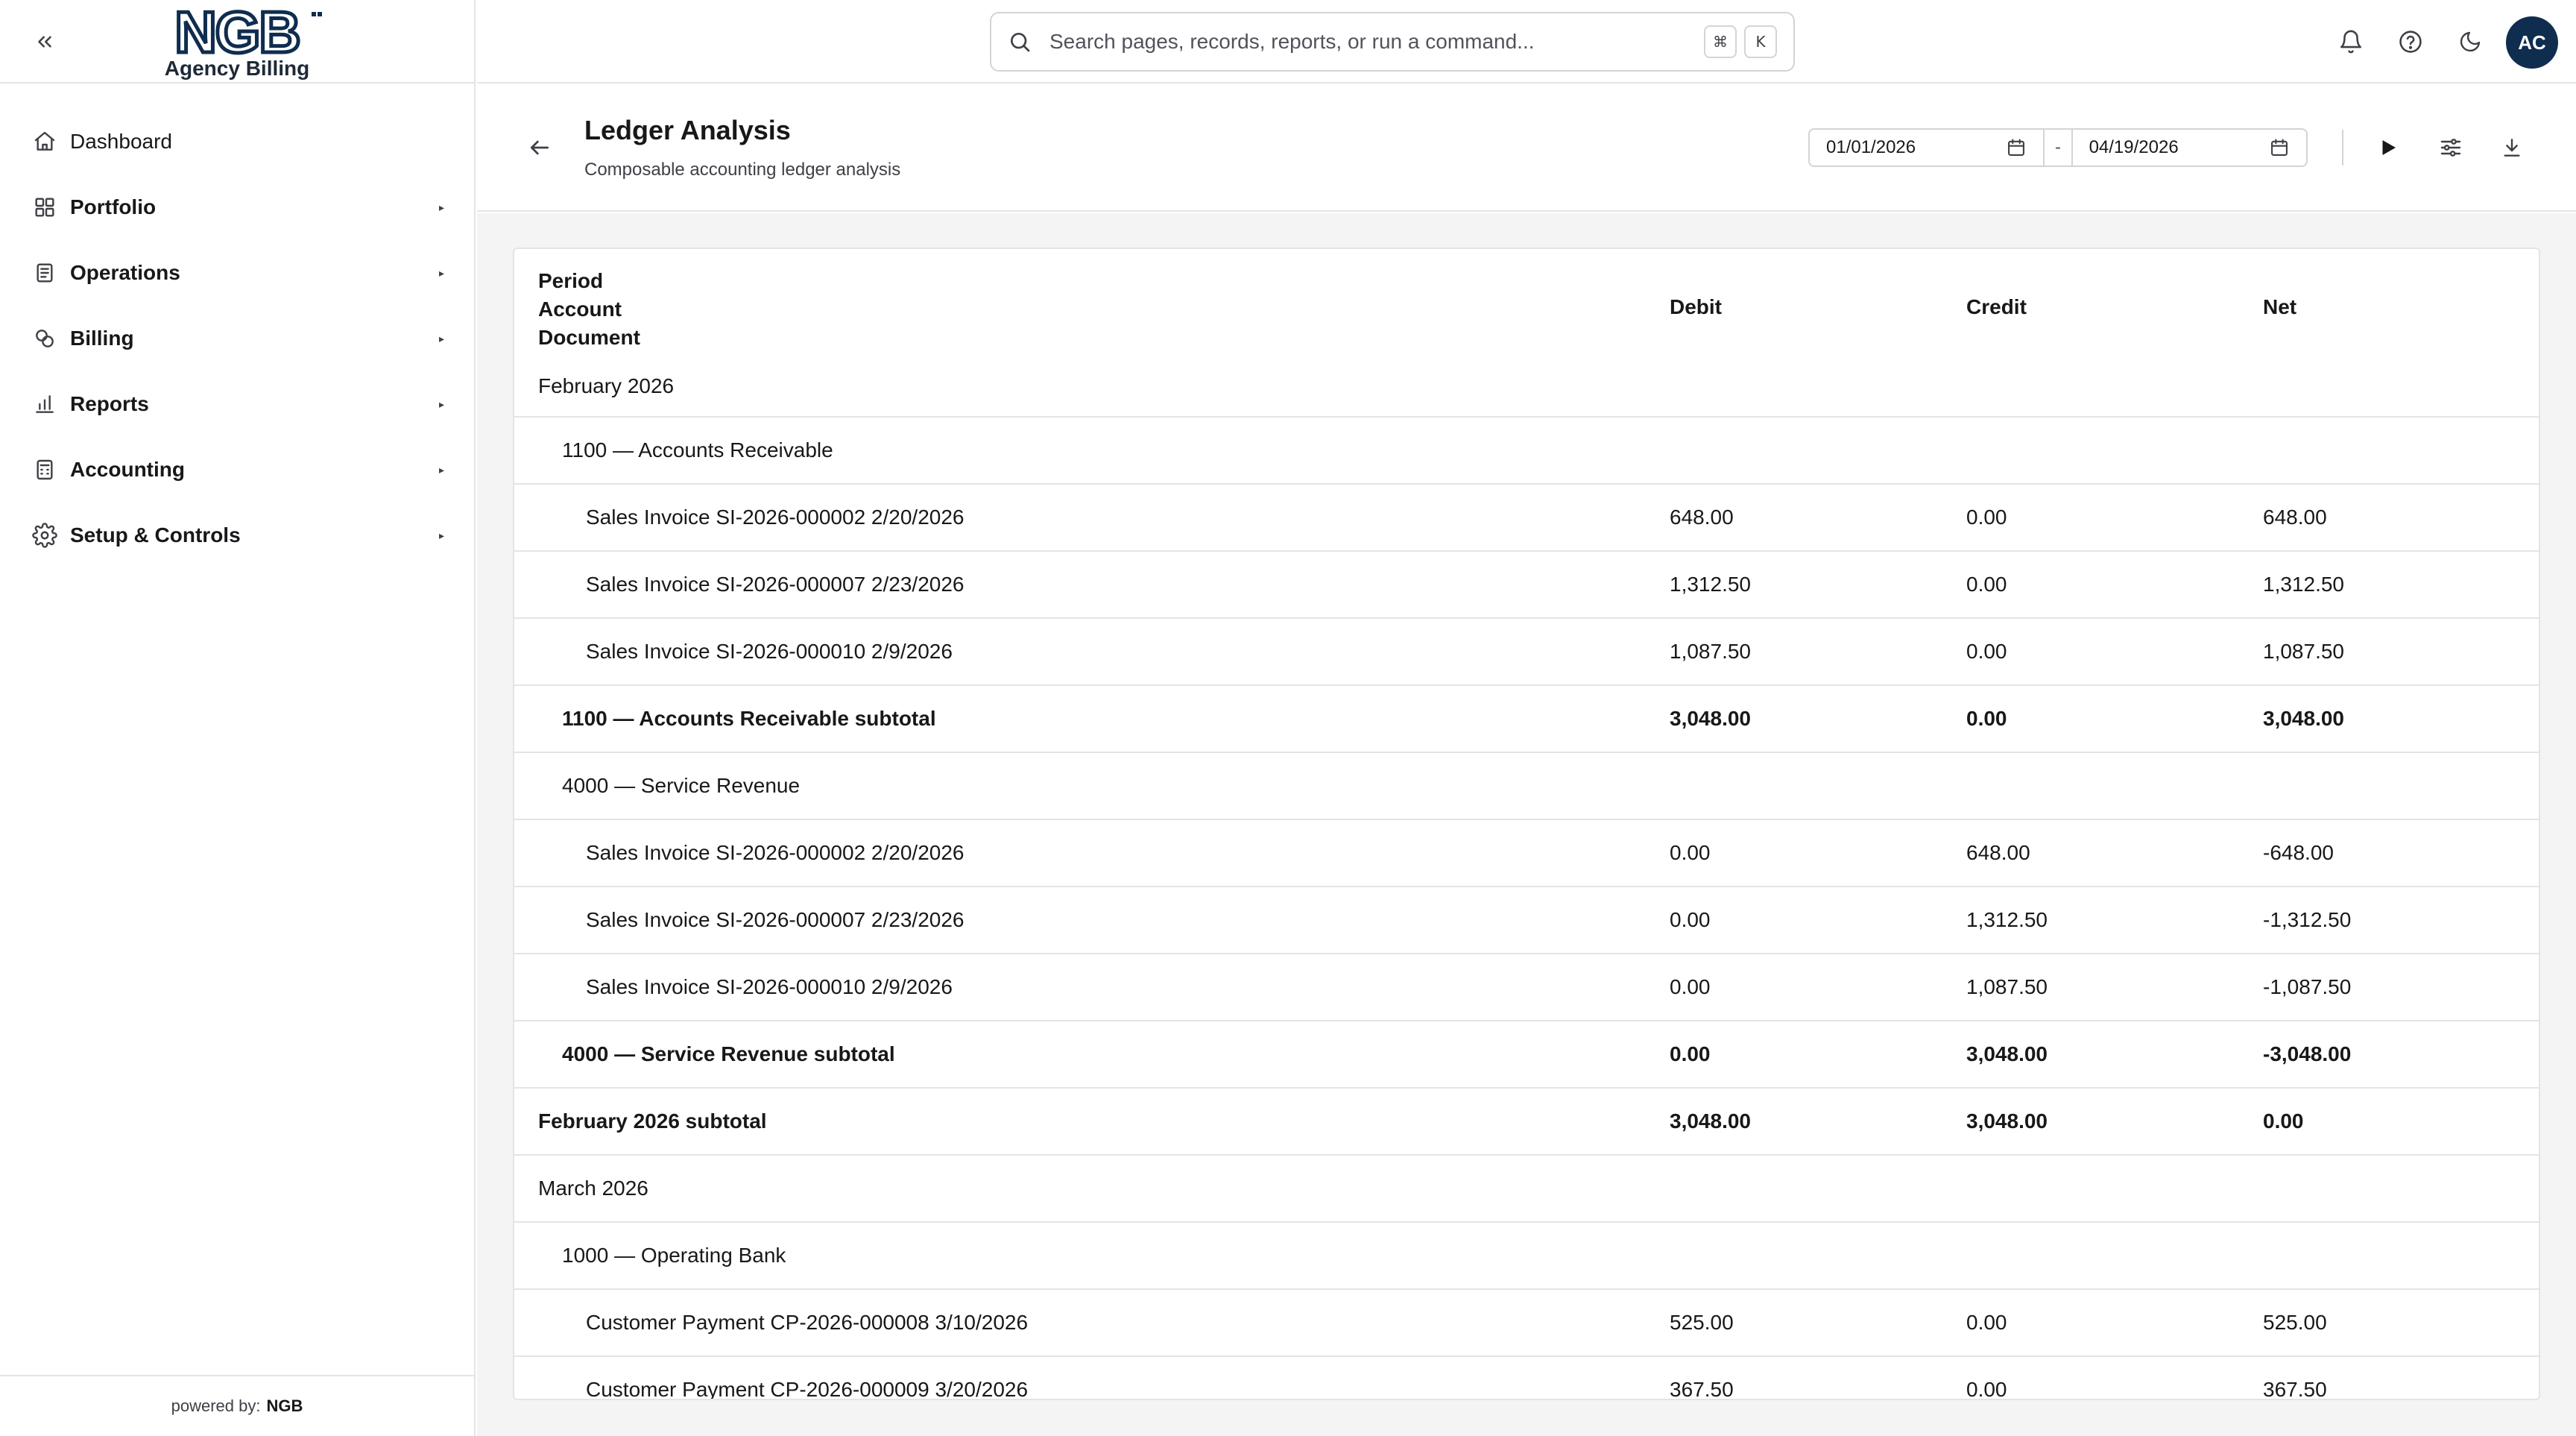  What do you see at coordinates (589, 309) in the screenshot?
I see `grouping-header: Period Account Document` at bounding box center [589, 309].